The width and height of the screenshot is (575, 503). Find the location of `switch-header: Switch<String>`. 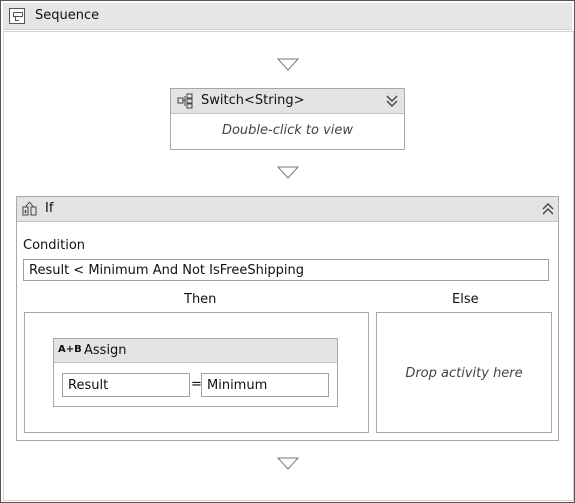

switch-header: Switch<String> is located at coordinates (287, 101).